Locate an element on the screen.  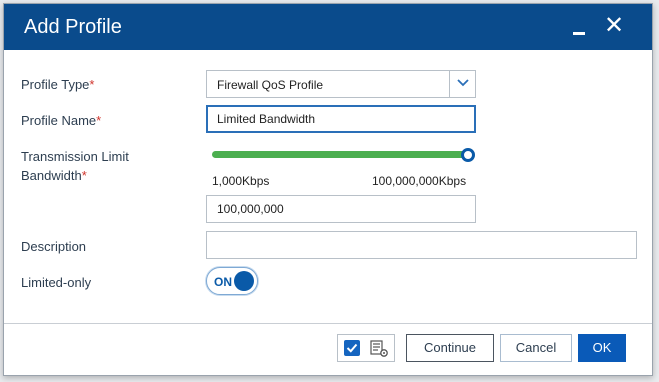
bandwidth-value-input is located at coordinates (341, 209).